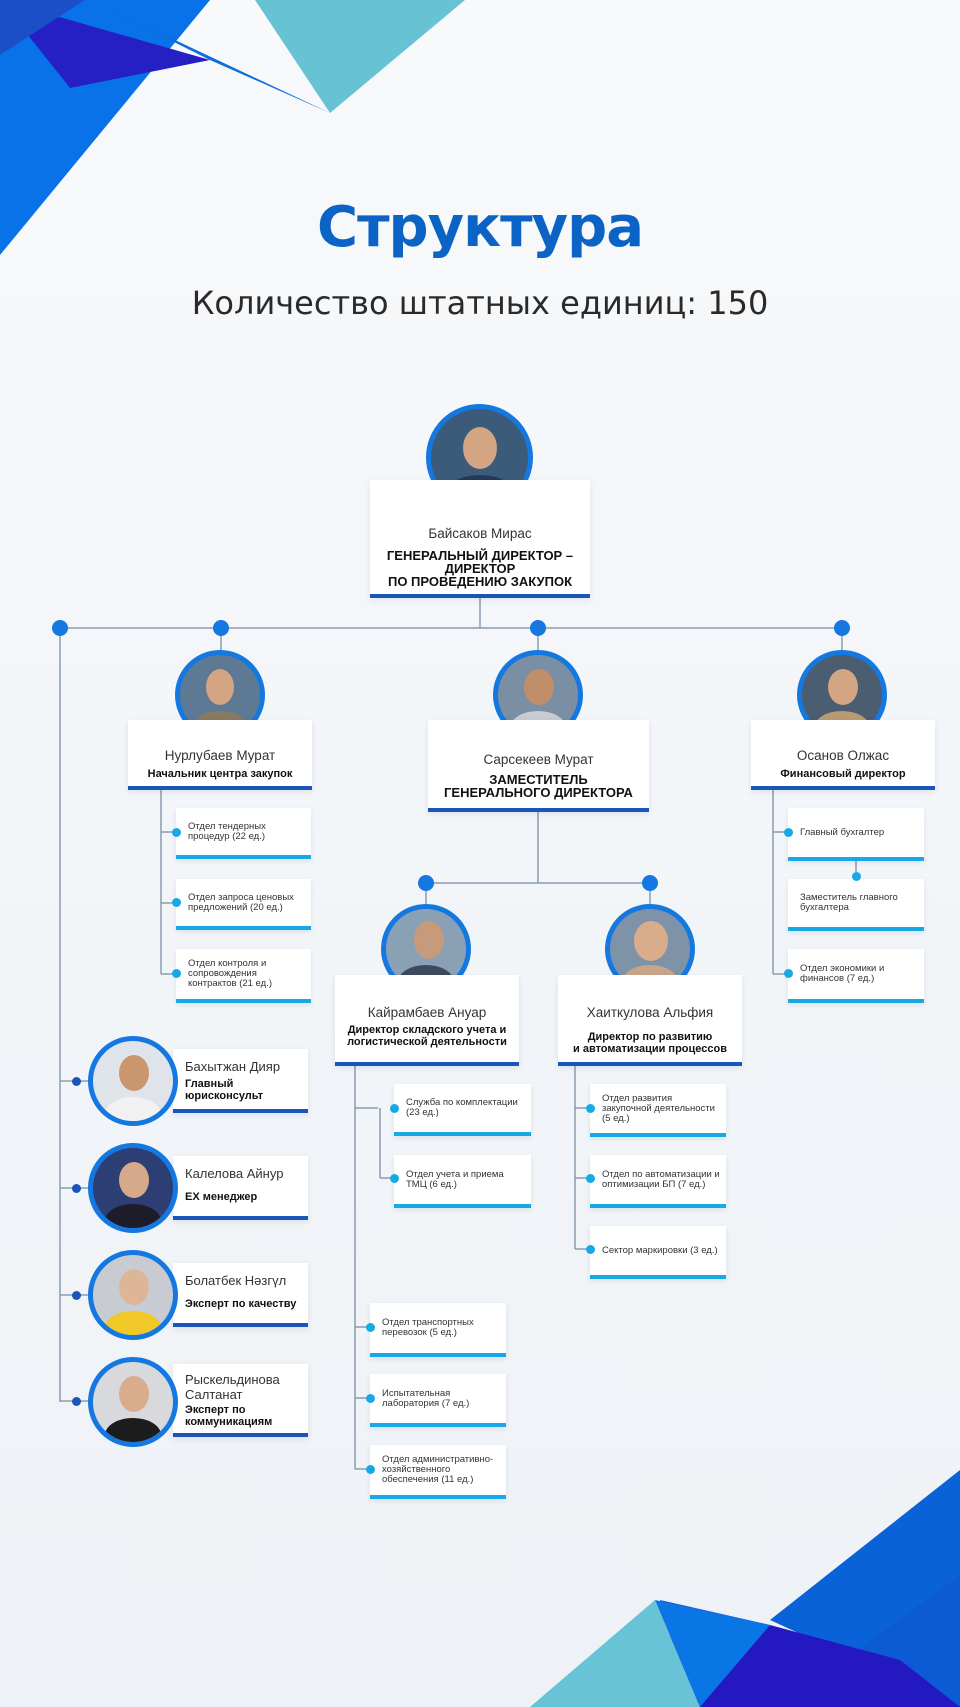 The width and height of the screenshot is (960, 1707). Describe the element at coordinates (856, 905) in the screenshot. I see `department-box: Заместитель главного бухгалтера` at that location.